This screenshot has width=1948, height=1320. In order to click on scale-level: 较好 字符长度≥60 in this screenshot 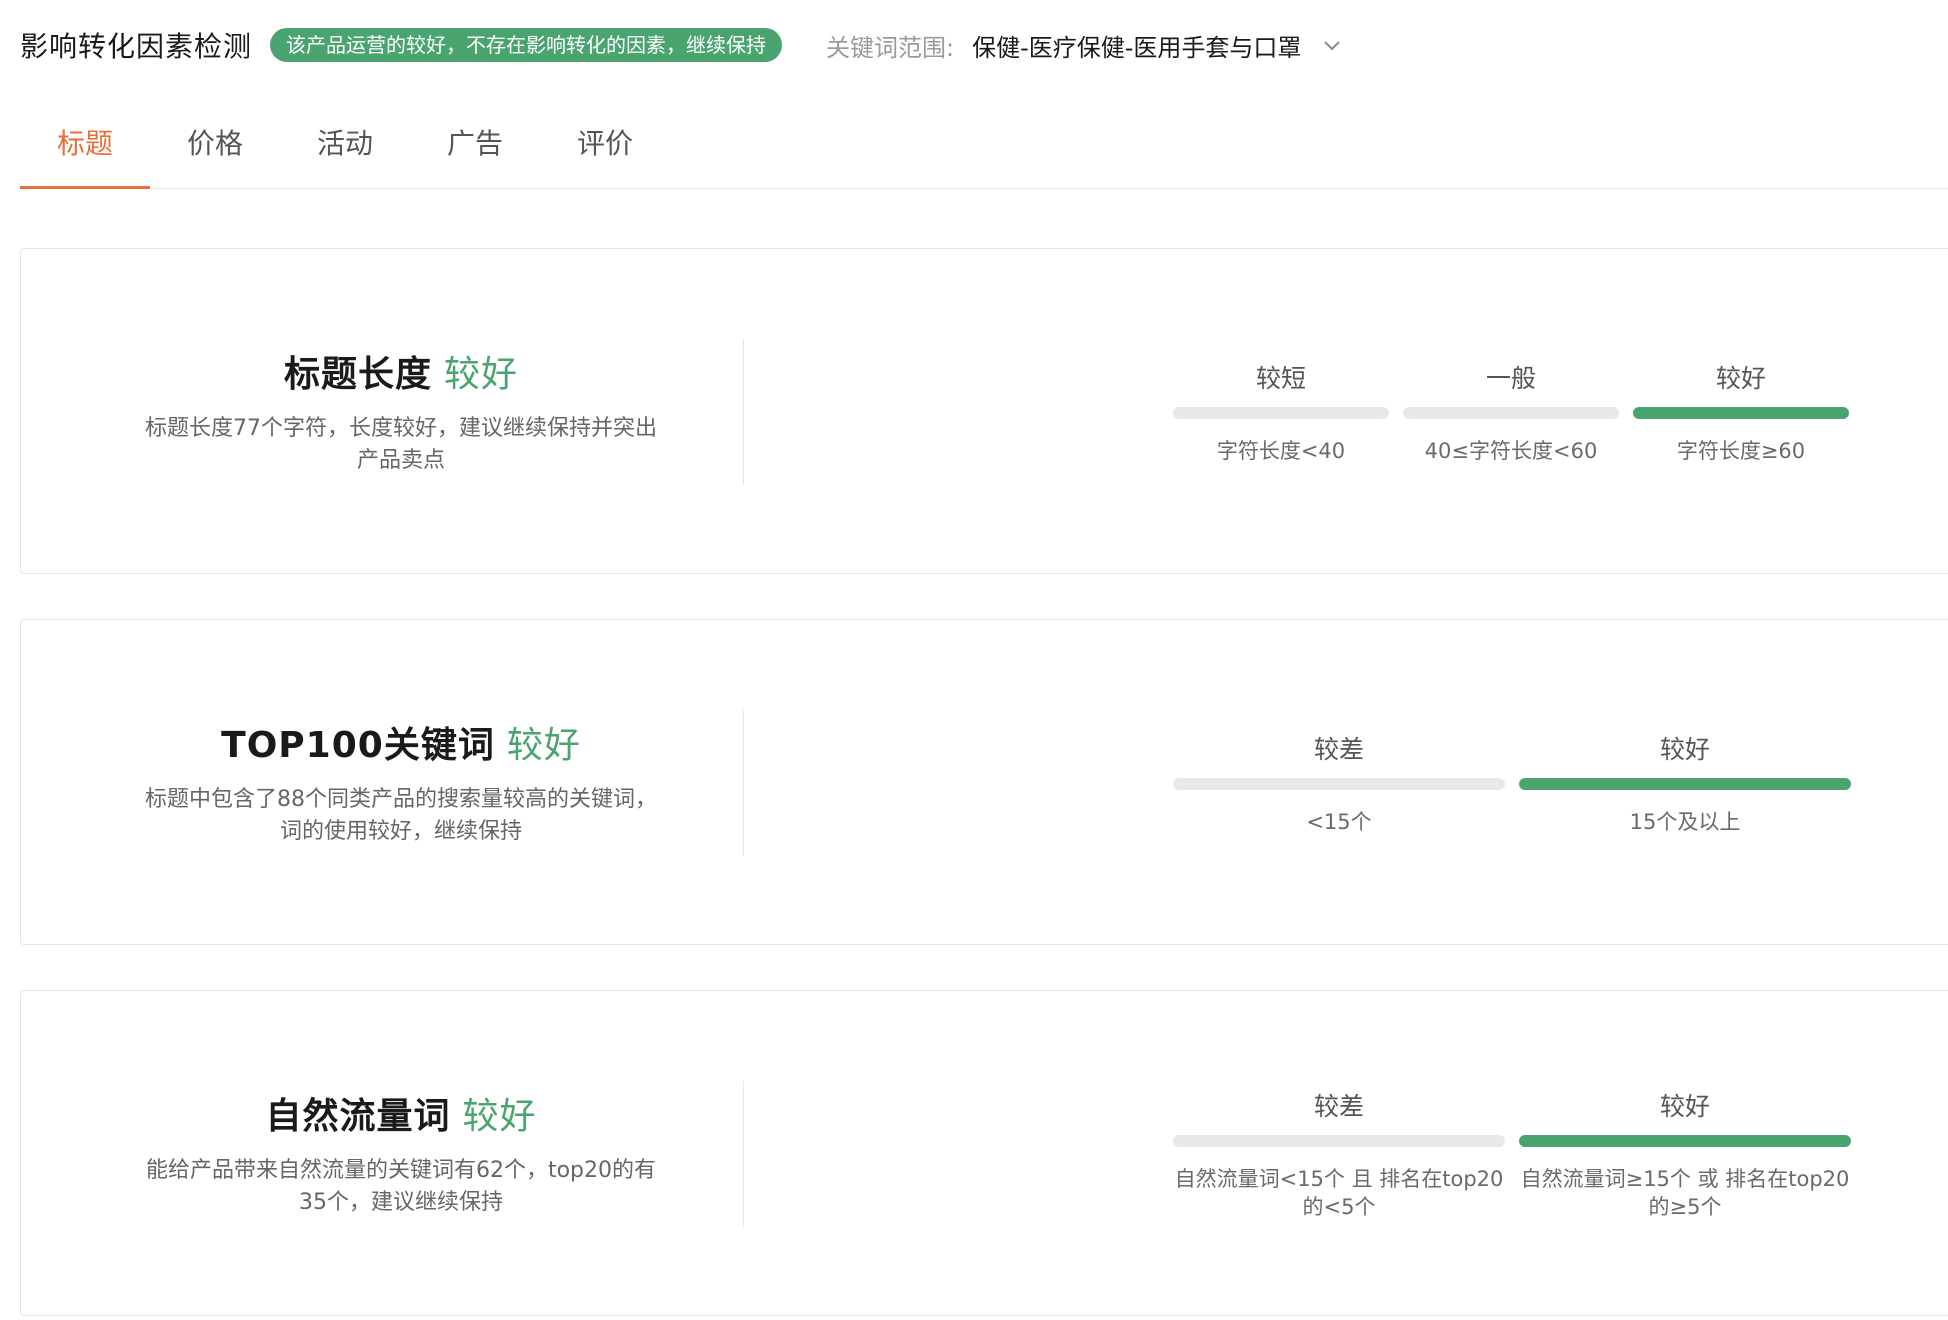, I will do `click(1741, 411)`.